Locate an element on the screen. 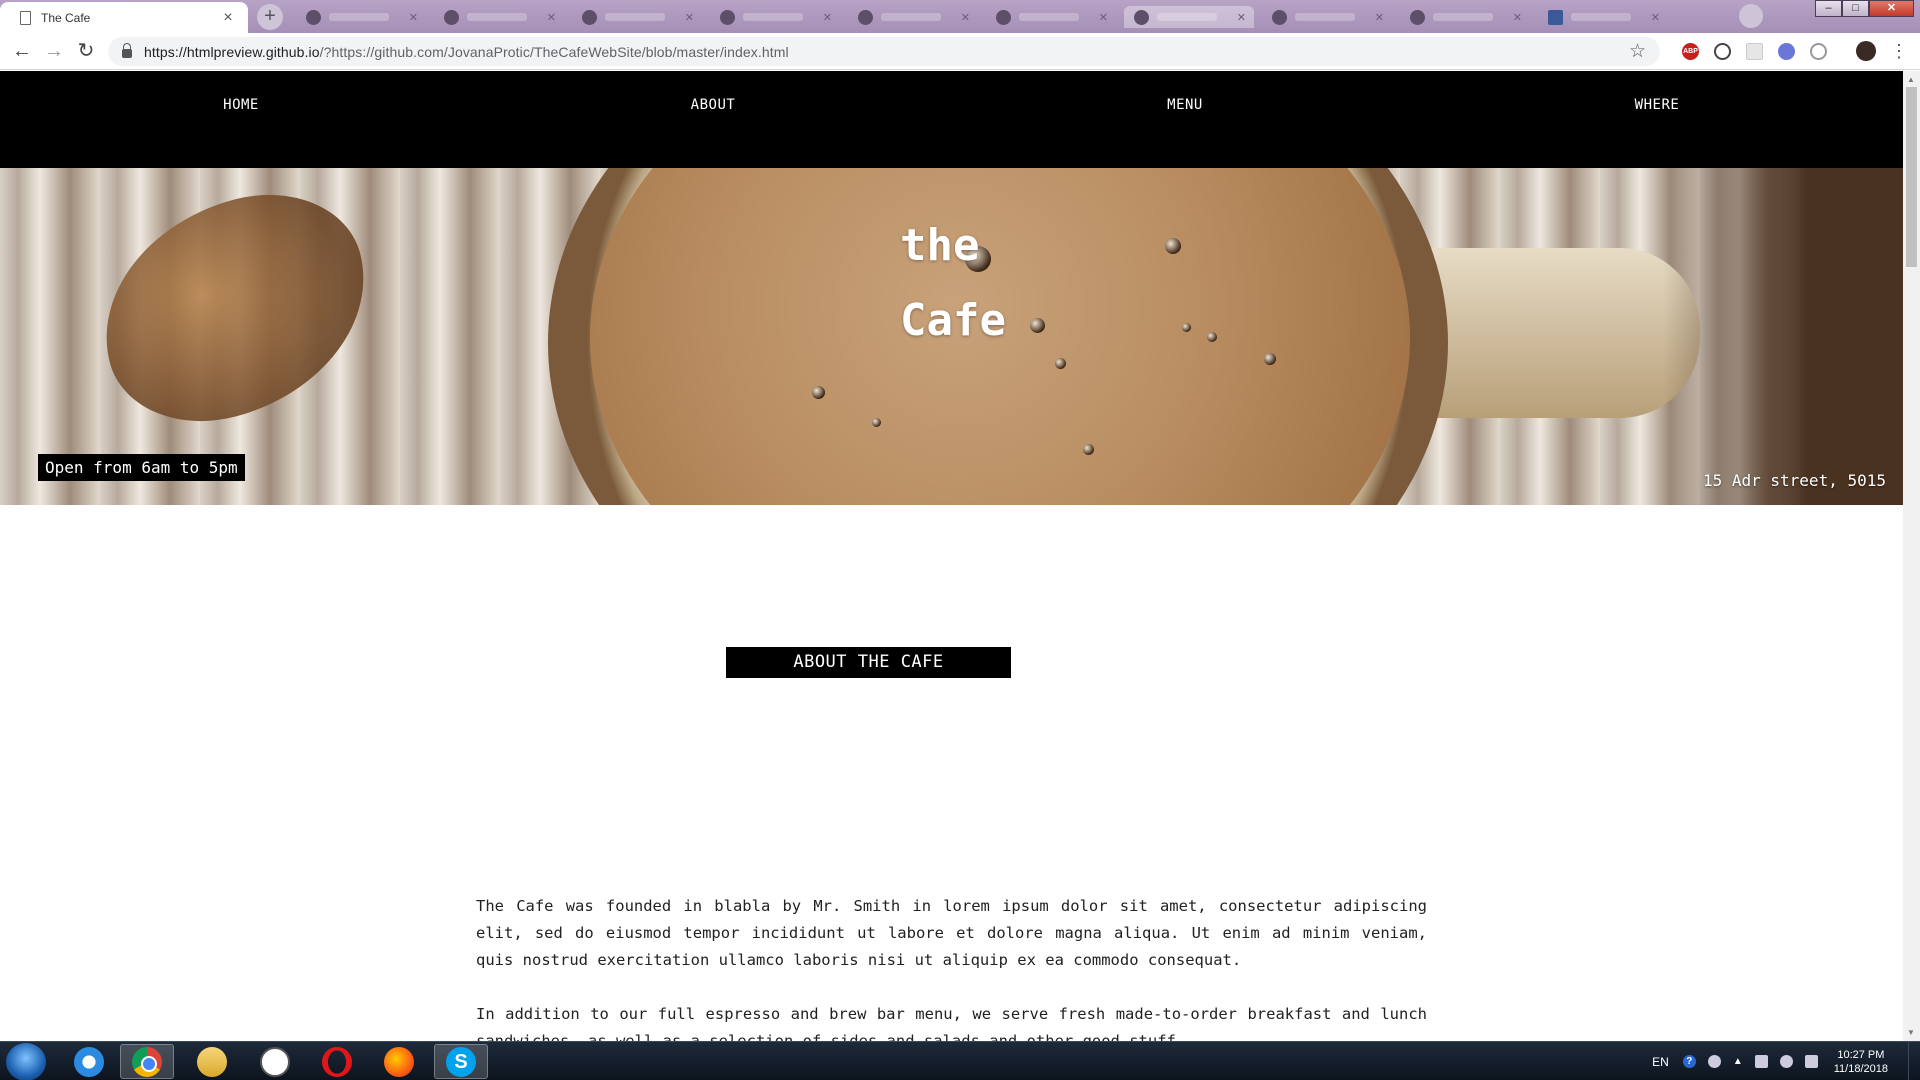  window-controls: – □ ✕ is located at coordinates (1864, 8).